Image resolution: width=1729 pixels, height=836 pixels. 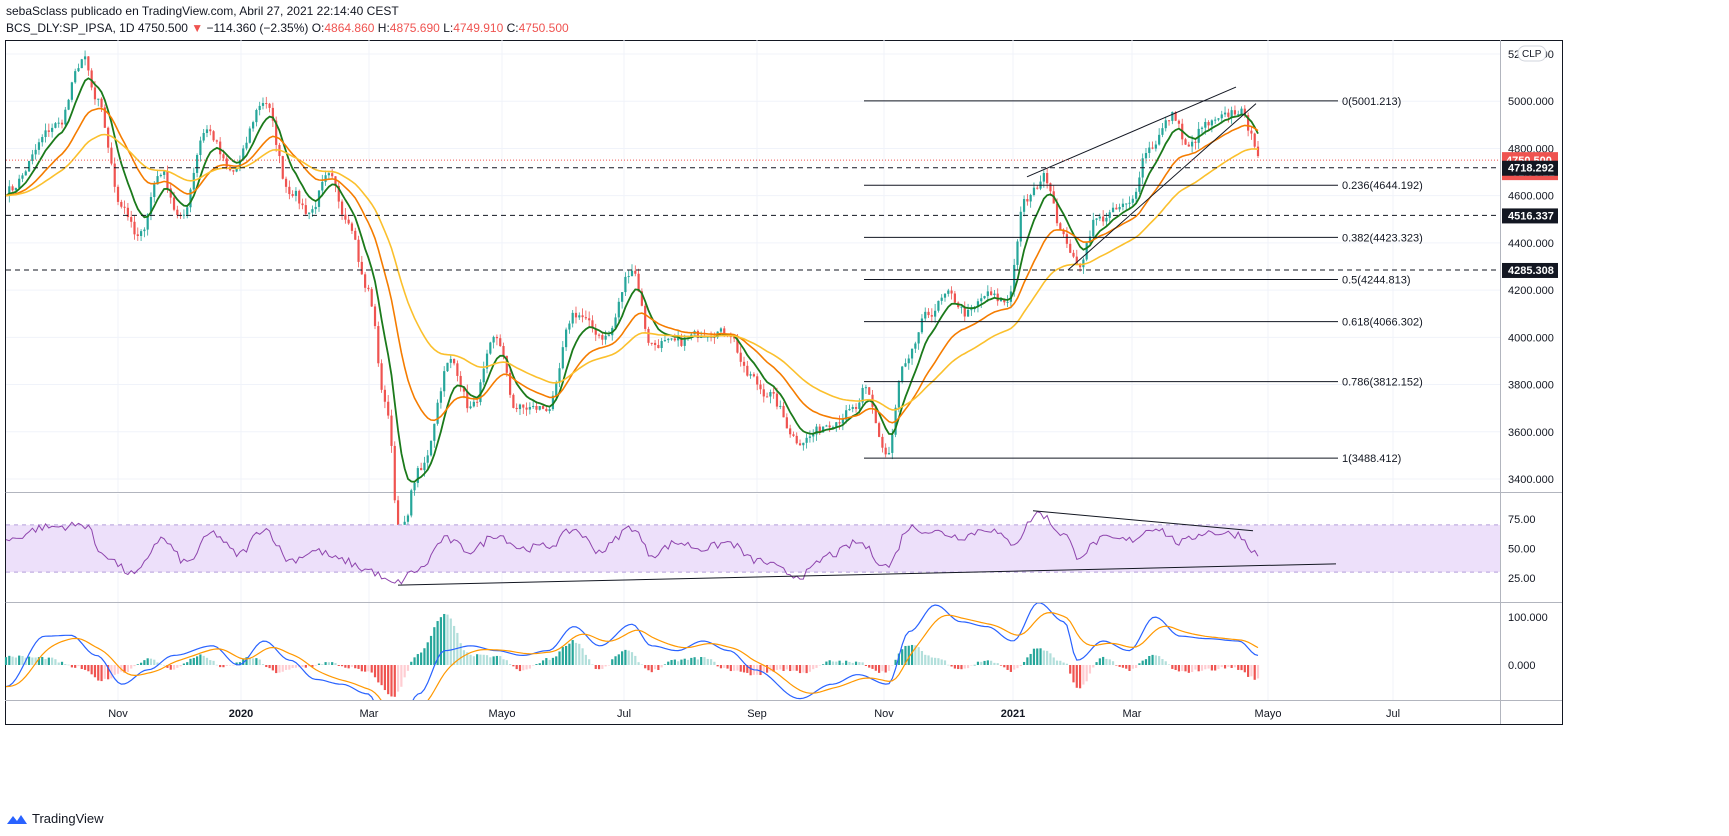 What do you see at coordinates (1382, 383) in the screenshot?
I see `fib-label: 0.786(3812.152)` at bounding box center [1382, 383].